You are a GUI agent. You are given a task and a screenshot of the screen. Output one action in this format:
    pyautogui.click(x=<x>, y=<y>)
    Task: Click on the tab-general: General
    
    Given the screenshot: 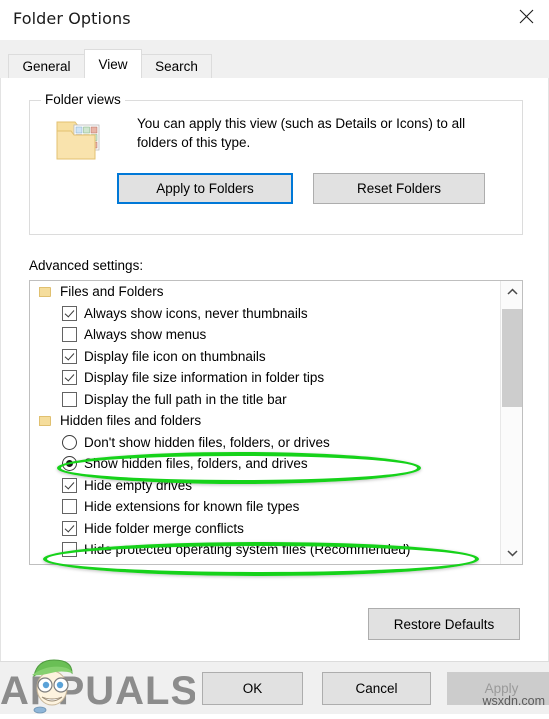 What is the action you would take?
    pyautogui.click(x=46, y=66)
    